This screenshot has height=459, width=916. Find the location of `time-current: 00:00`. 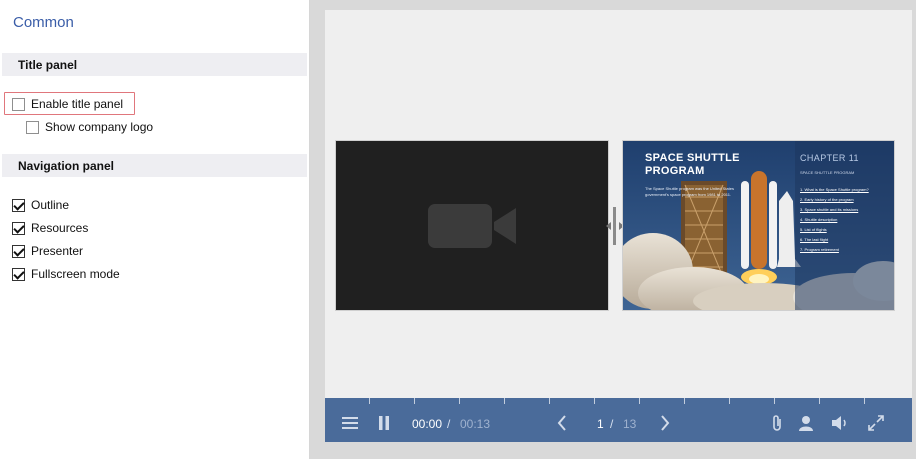

time-current: 00:00 is located at coordinates (427, 424).